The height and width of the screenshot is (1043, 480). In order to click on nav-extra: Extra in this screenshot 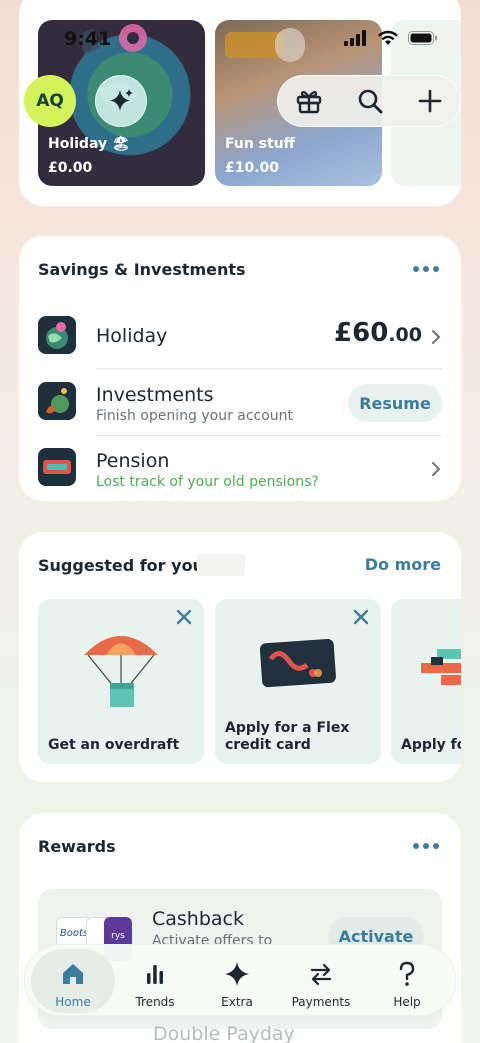, I will do `click(237, 981)`.